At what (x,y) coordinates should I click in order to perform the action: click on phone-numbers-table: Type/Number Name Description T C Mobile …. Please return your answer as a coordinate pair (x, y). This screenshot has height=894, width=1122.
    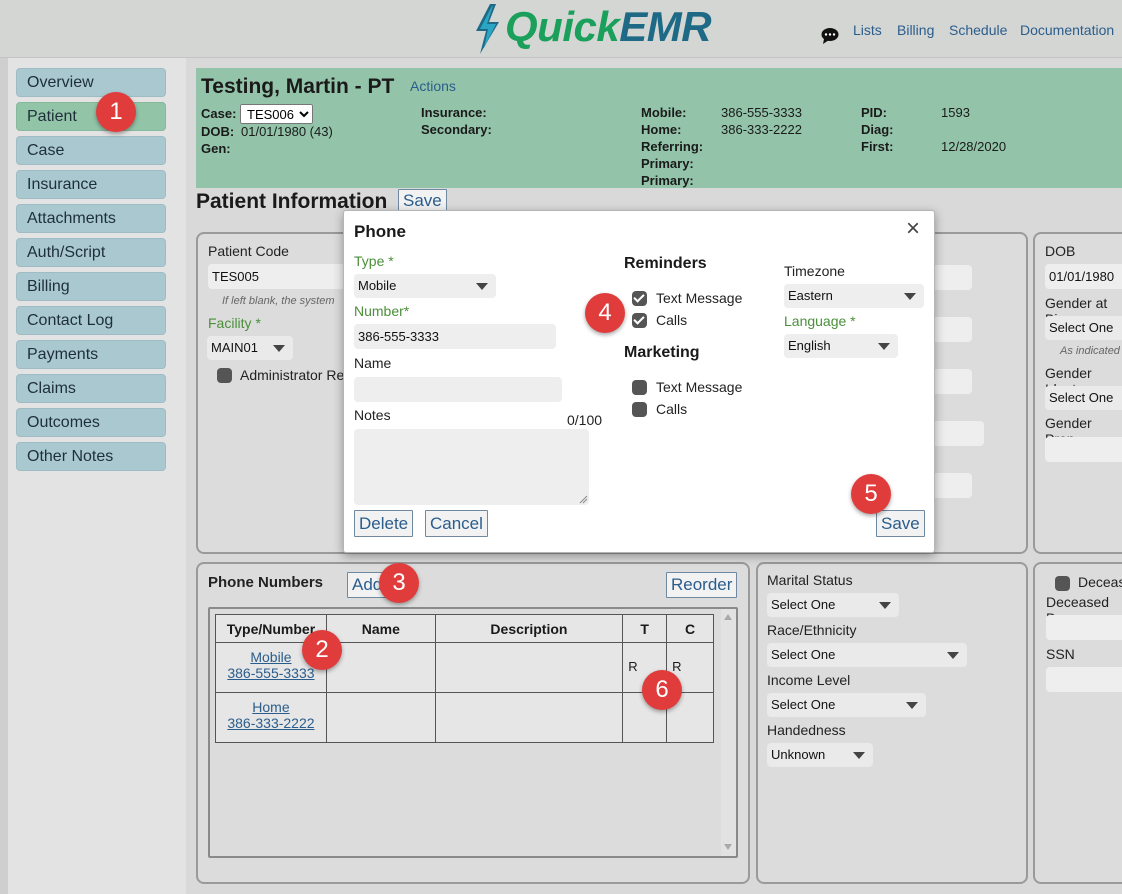
    Looking at the image, I should click on (464, 678).